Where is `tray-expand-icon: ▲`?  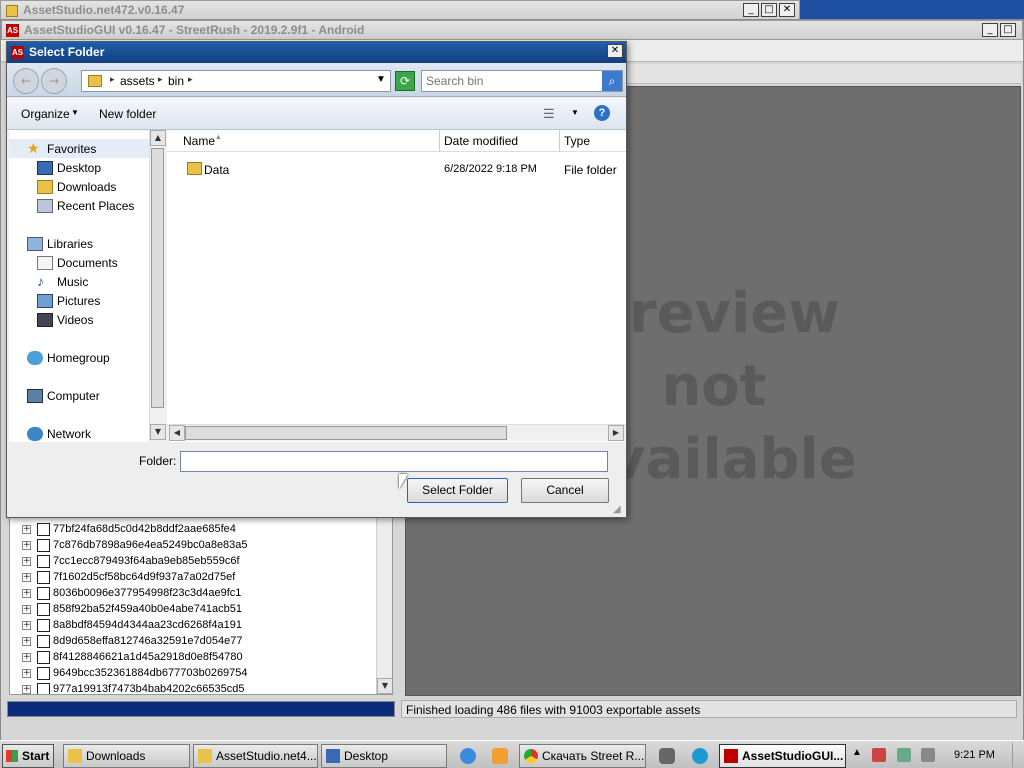 tray-expand-icon: ▲ is located at coordinates (857, 752).